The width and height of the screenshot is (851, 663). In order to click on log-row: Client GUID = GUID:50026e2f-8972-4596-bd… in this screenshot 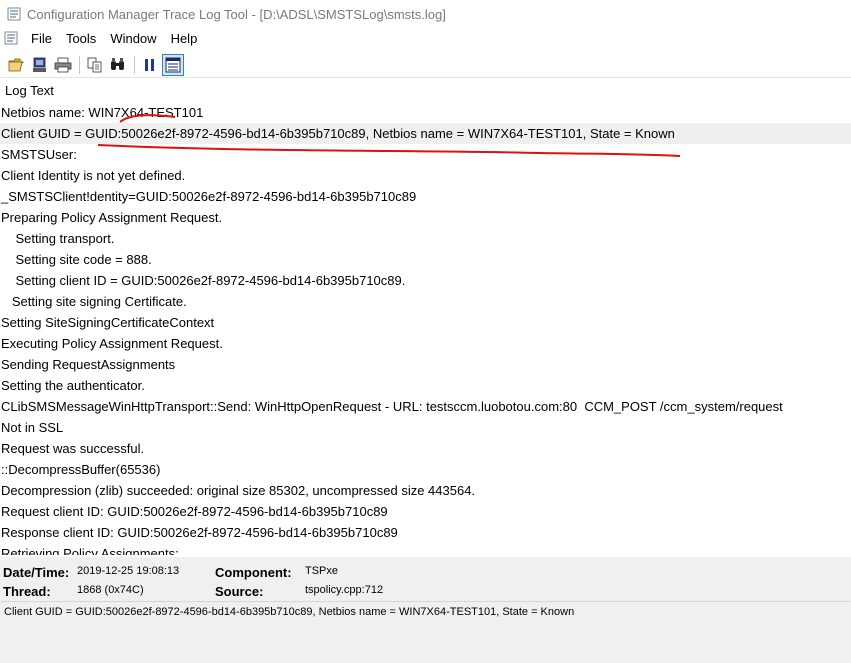, I will do `click(425, 133)`.